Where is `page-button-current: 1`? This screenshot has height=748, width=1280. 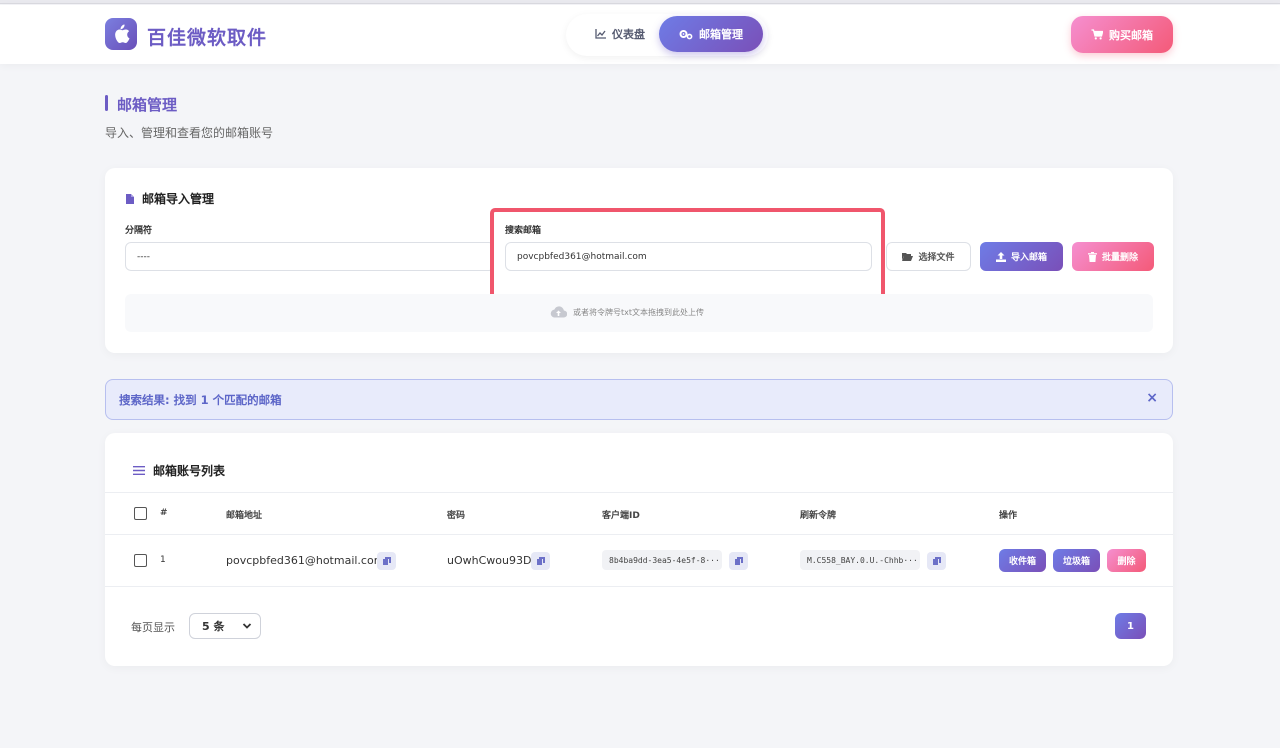
page-button-current: 1 is located at coordinates (1130, 626).